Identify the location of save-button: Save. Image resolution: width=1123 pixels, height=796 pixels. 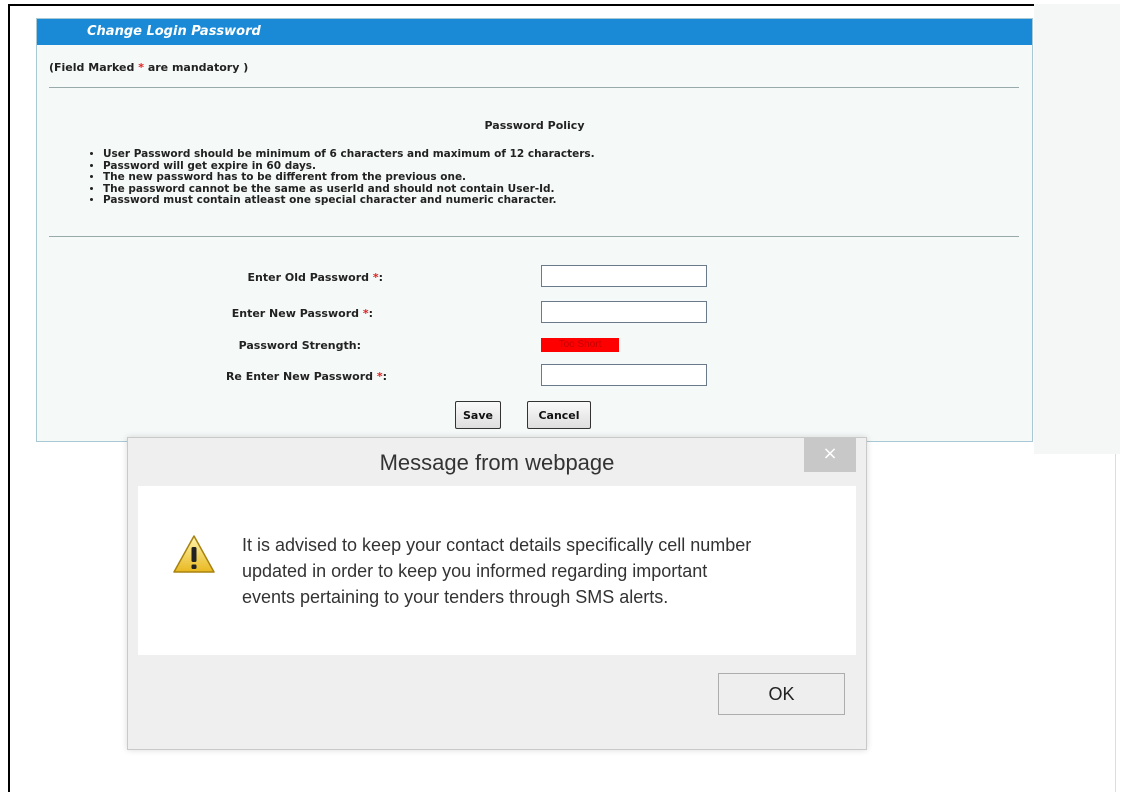
(478, 415).